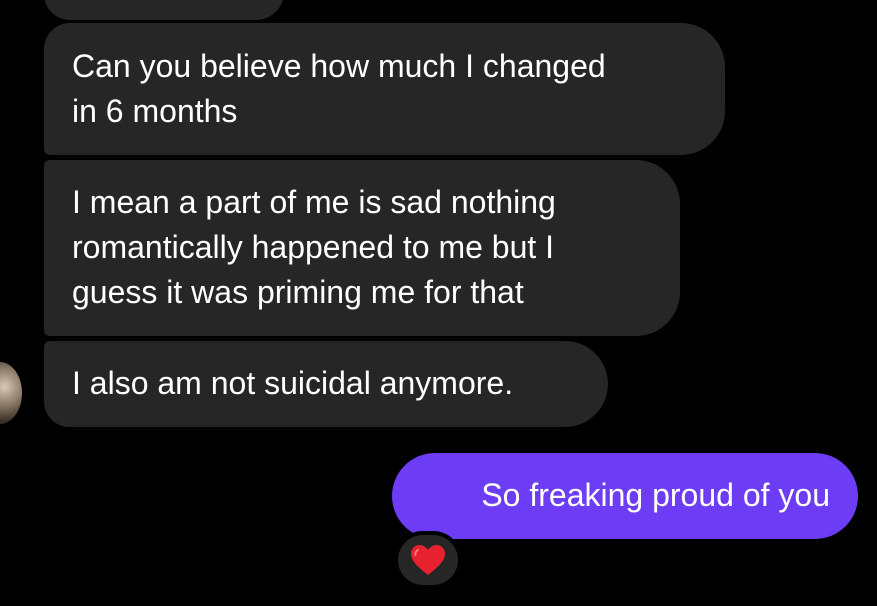  What do you see at coordinates (11, 393) in the screenshot?
I see `sender-avatar` at bounding box center [11, 393].